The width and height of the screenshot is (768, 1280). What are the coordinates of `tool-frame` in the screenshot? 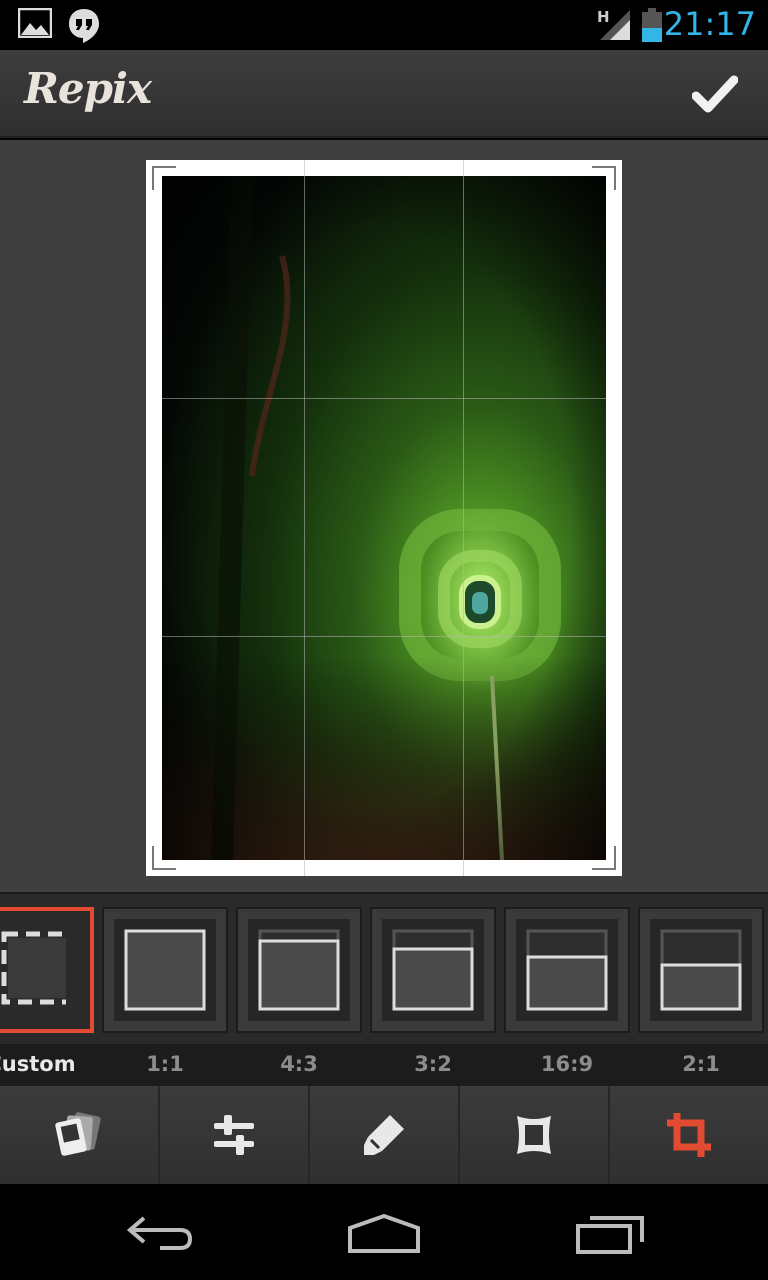 It's located at (535, 1135).